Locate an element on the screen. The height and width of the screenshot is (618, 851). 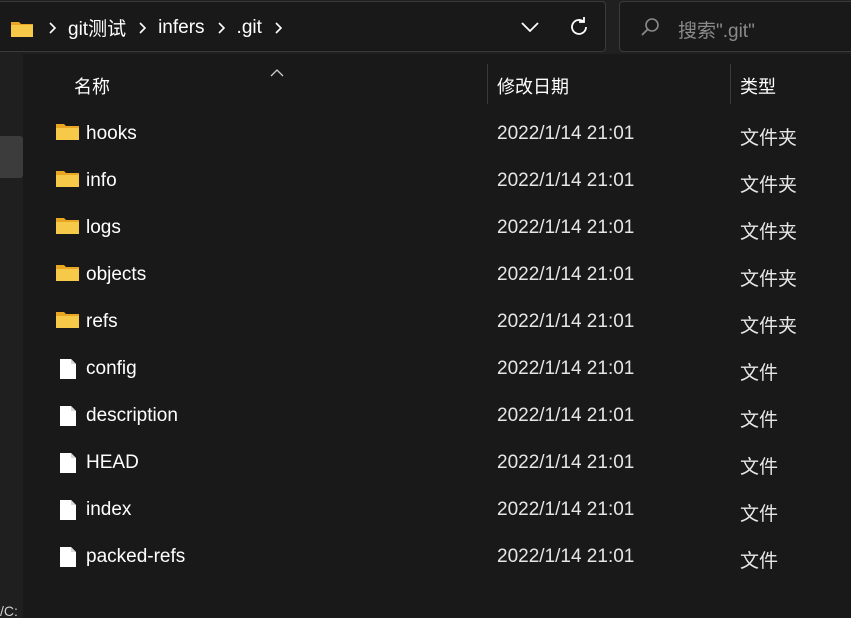
file-name: logs is located at coordinates (103, 227).